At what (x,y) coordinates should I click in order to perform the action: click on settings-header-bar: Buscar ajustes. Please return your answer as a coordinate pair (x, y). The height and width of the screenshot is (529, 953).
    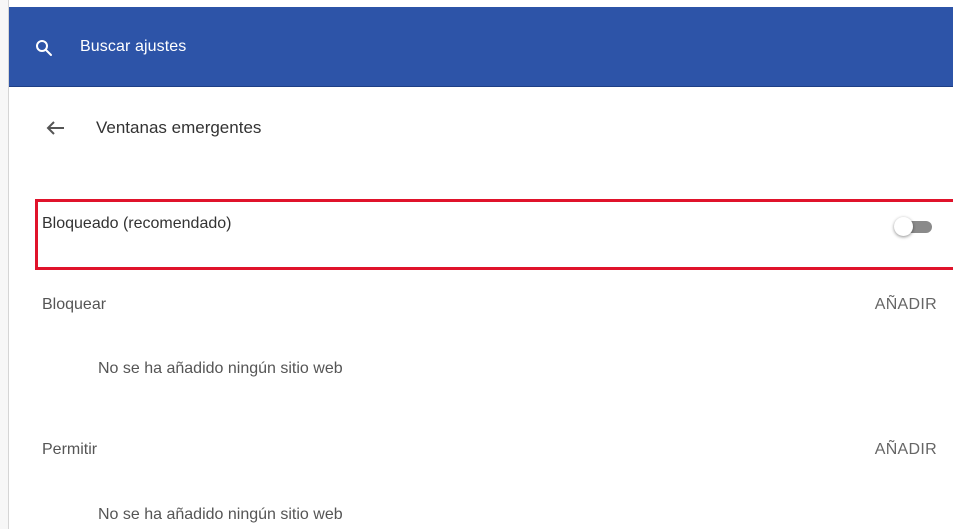
    Looking at the image, I should click on (481, 47).